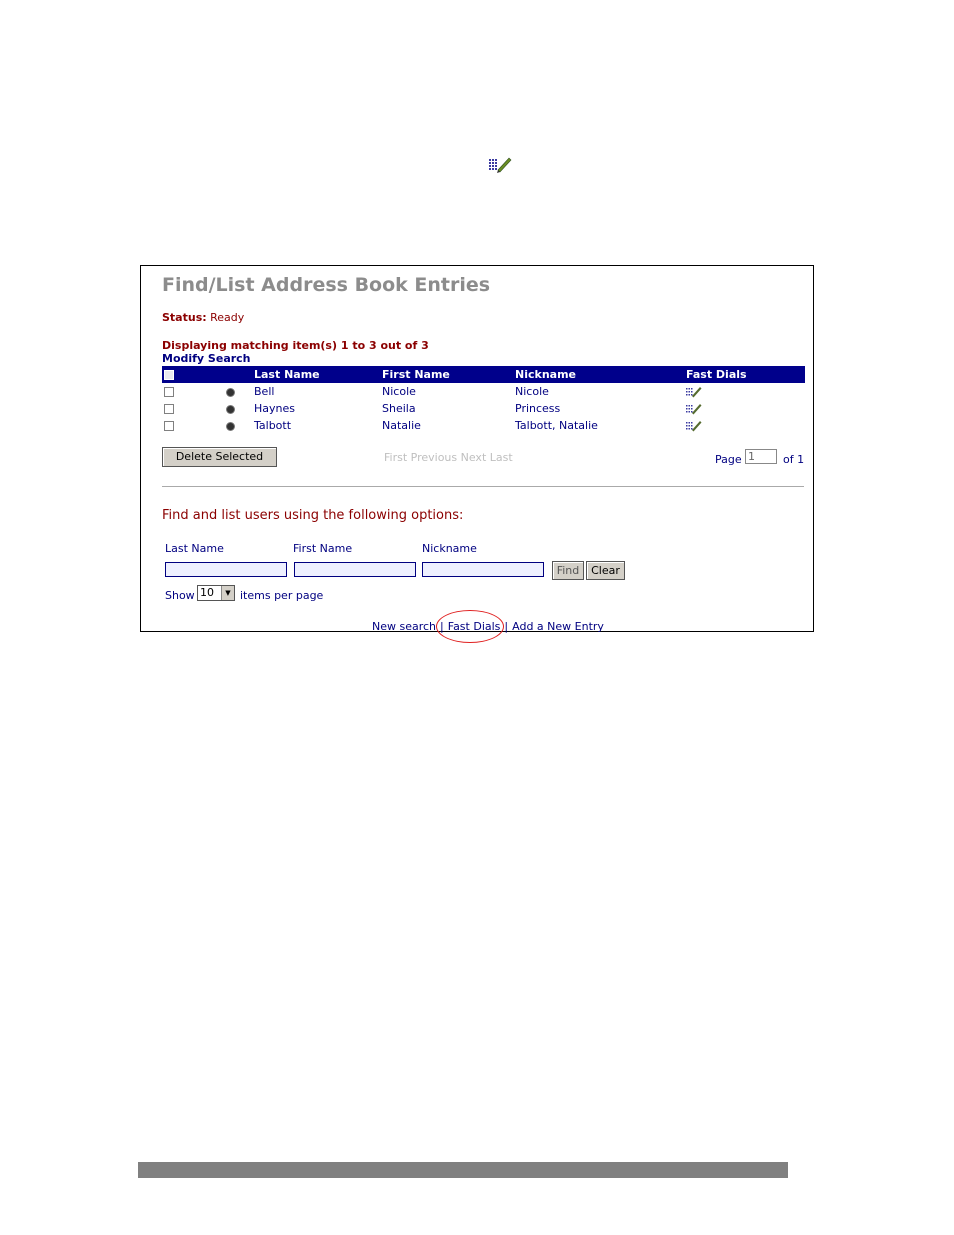  Describe the element at coordinates (605, 570) in the screenshot. I see `clear-button: Clear` at that location.